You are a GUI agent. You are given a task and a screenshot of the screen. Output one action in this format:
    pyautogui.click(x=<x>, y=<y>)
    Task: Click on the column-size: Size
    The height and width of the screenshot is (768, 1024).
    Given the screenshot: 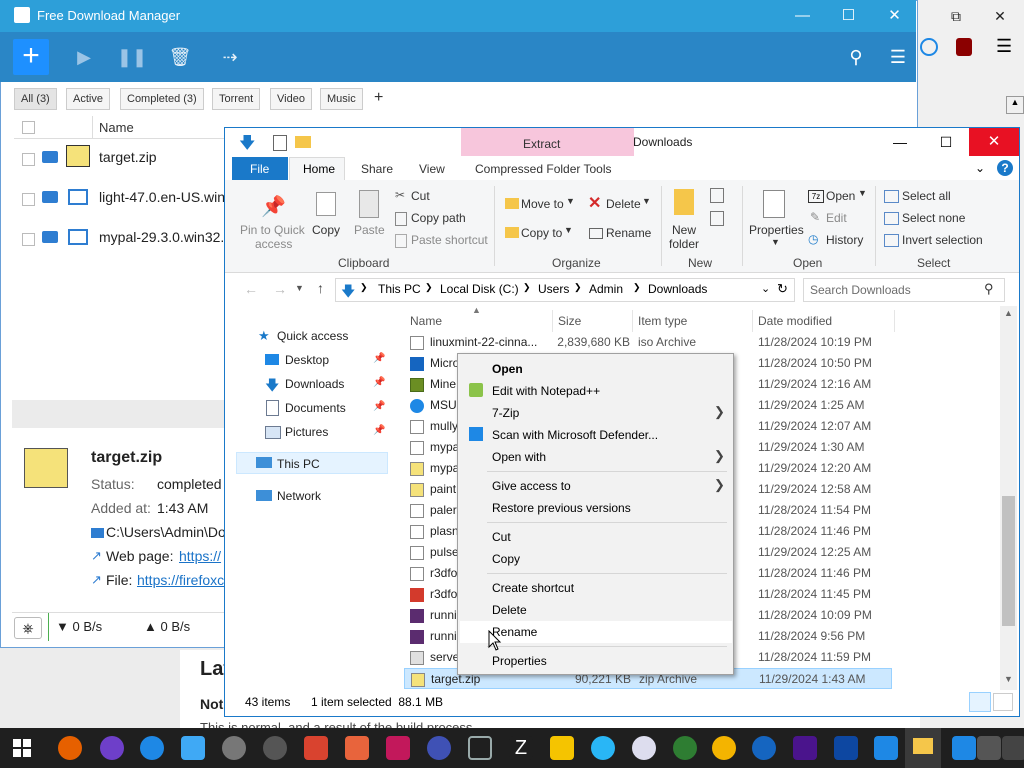 What is the action you would take?
    pyautogui.click(x=569, y=321)
    